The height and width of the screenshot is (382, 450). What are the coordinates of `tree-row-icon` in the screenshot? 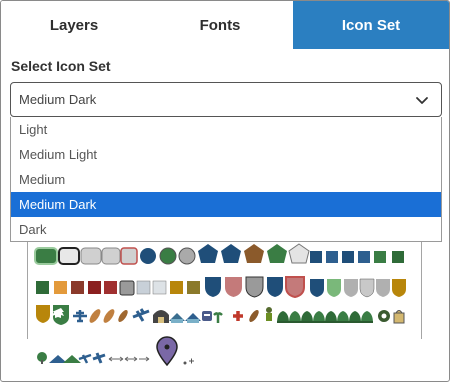 It's located at (325, 317).